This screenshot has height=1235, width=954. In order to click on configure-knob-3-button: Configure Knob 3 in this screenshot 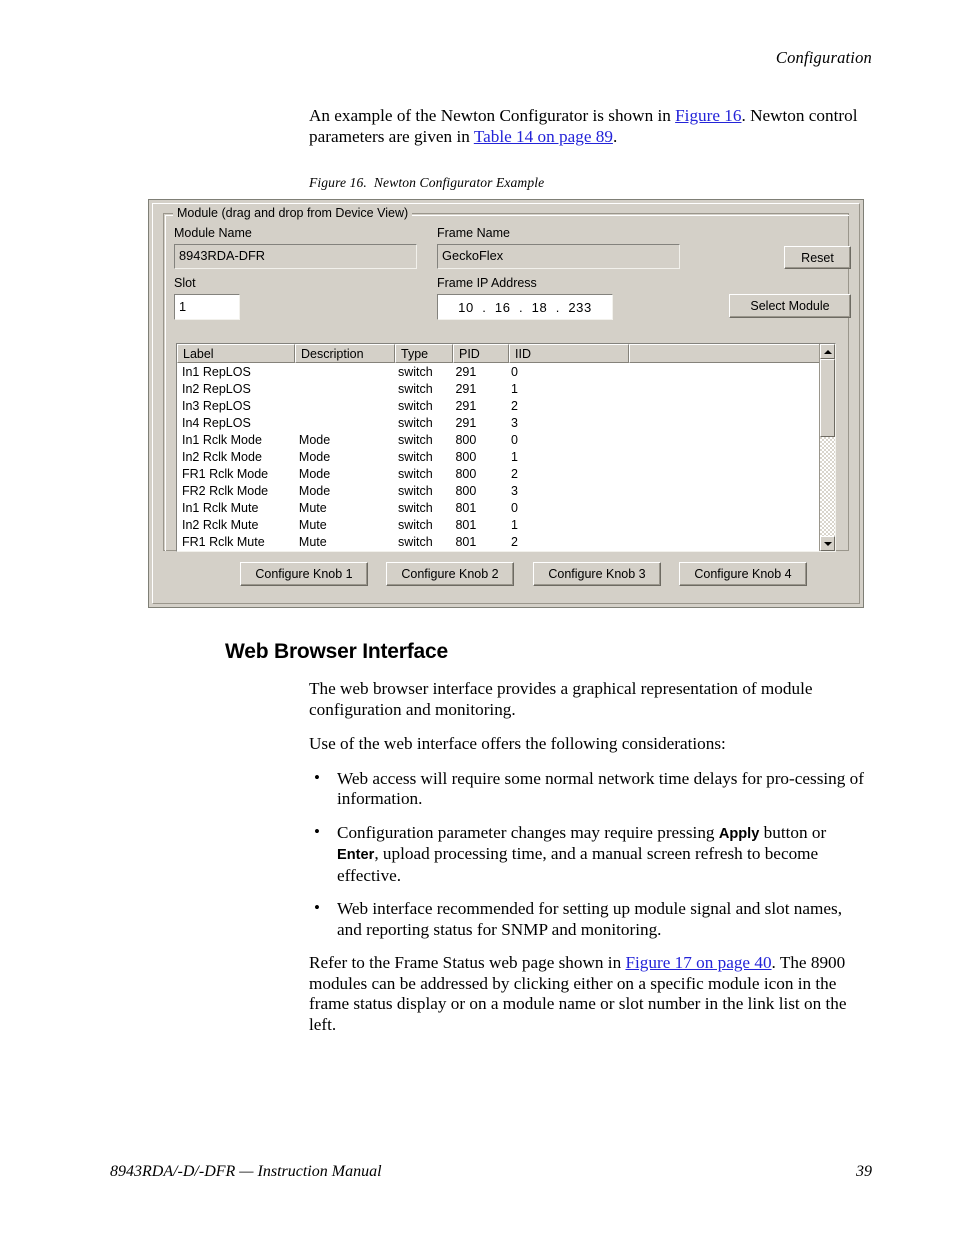, I will do `click(597, 574)`.